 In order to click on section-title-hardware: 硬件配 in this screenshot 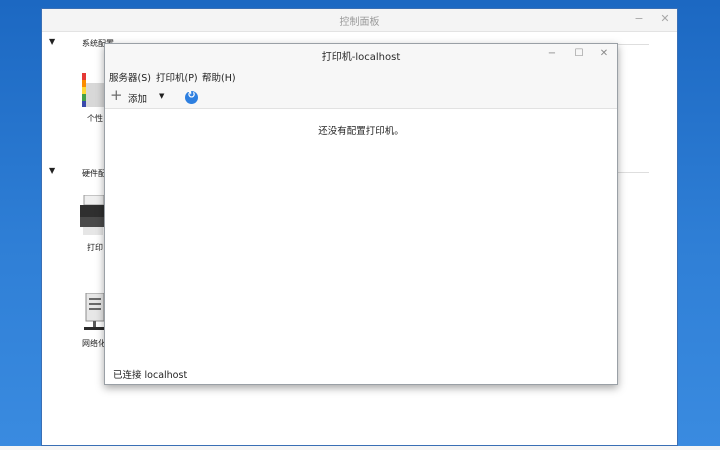, I will do `click(94, 173)`.